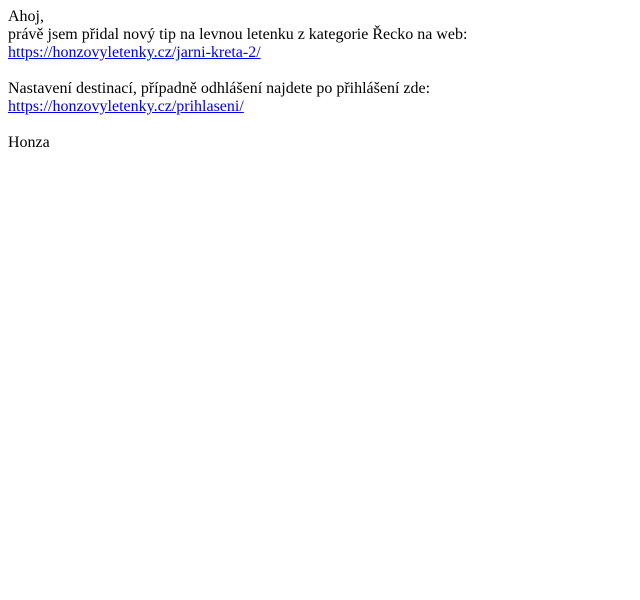 This screenshot has width=640, height=600. What do you see at coordinates (26, 16) in the screenshot?
I see `greeting-text: Ahoj,` at bounding box center [26, 16].